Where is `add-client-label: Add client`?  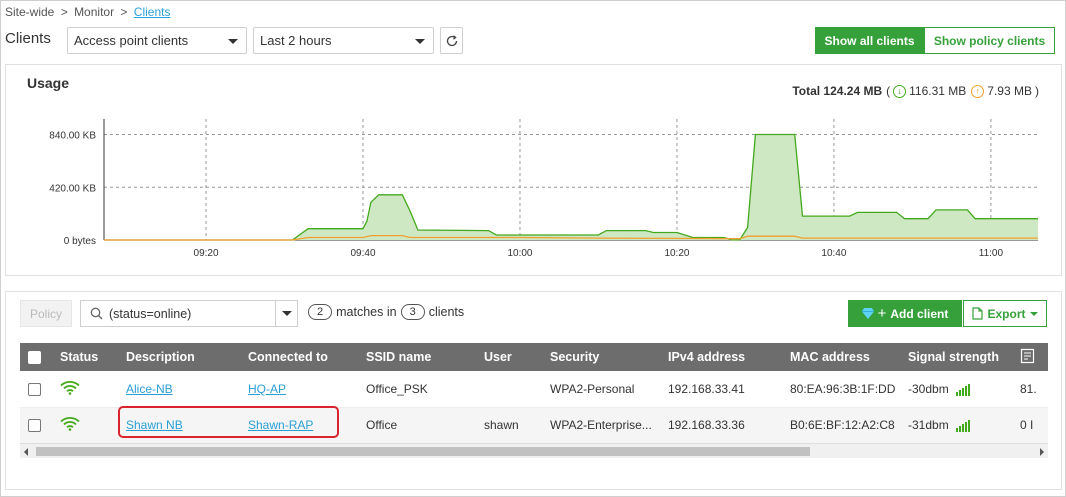 add-client-label: Add client is located at coordinates (919, 313).